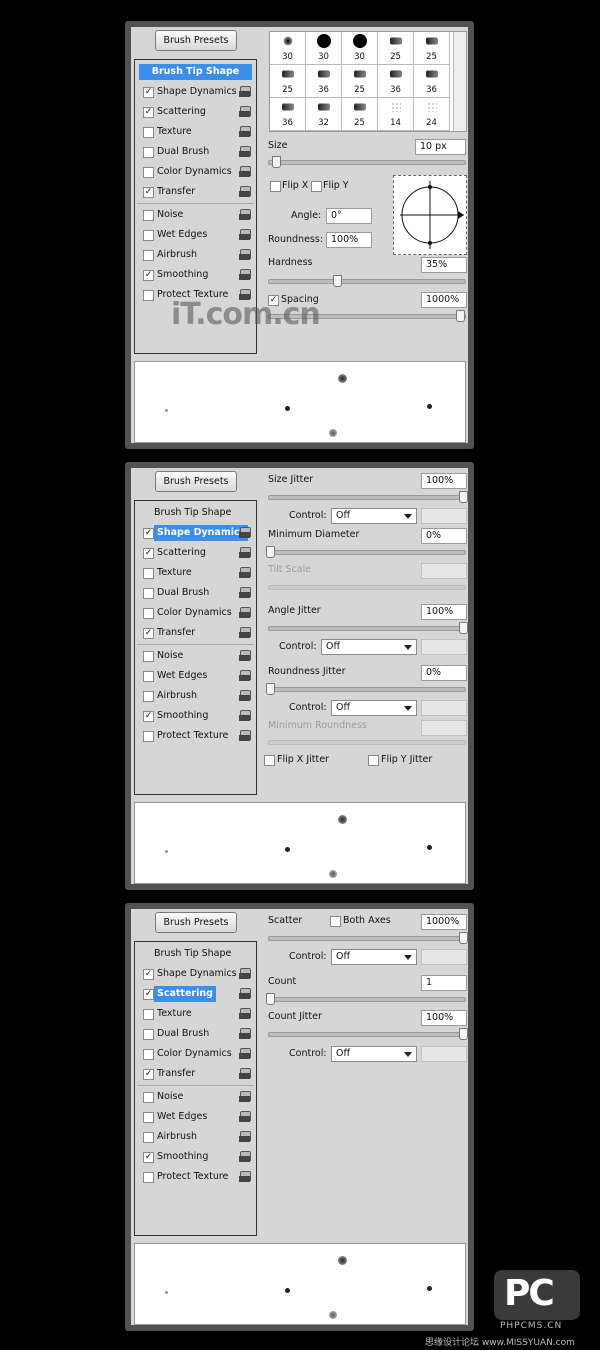 Image resolution: width=600 pixels, height=1350 pixels. Describe the element at coordinates (366, 689) in the screenshot. I see `roundness-jitter-slider` at that location.